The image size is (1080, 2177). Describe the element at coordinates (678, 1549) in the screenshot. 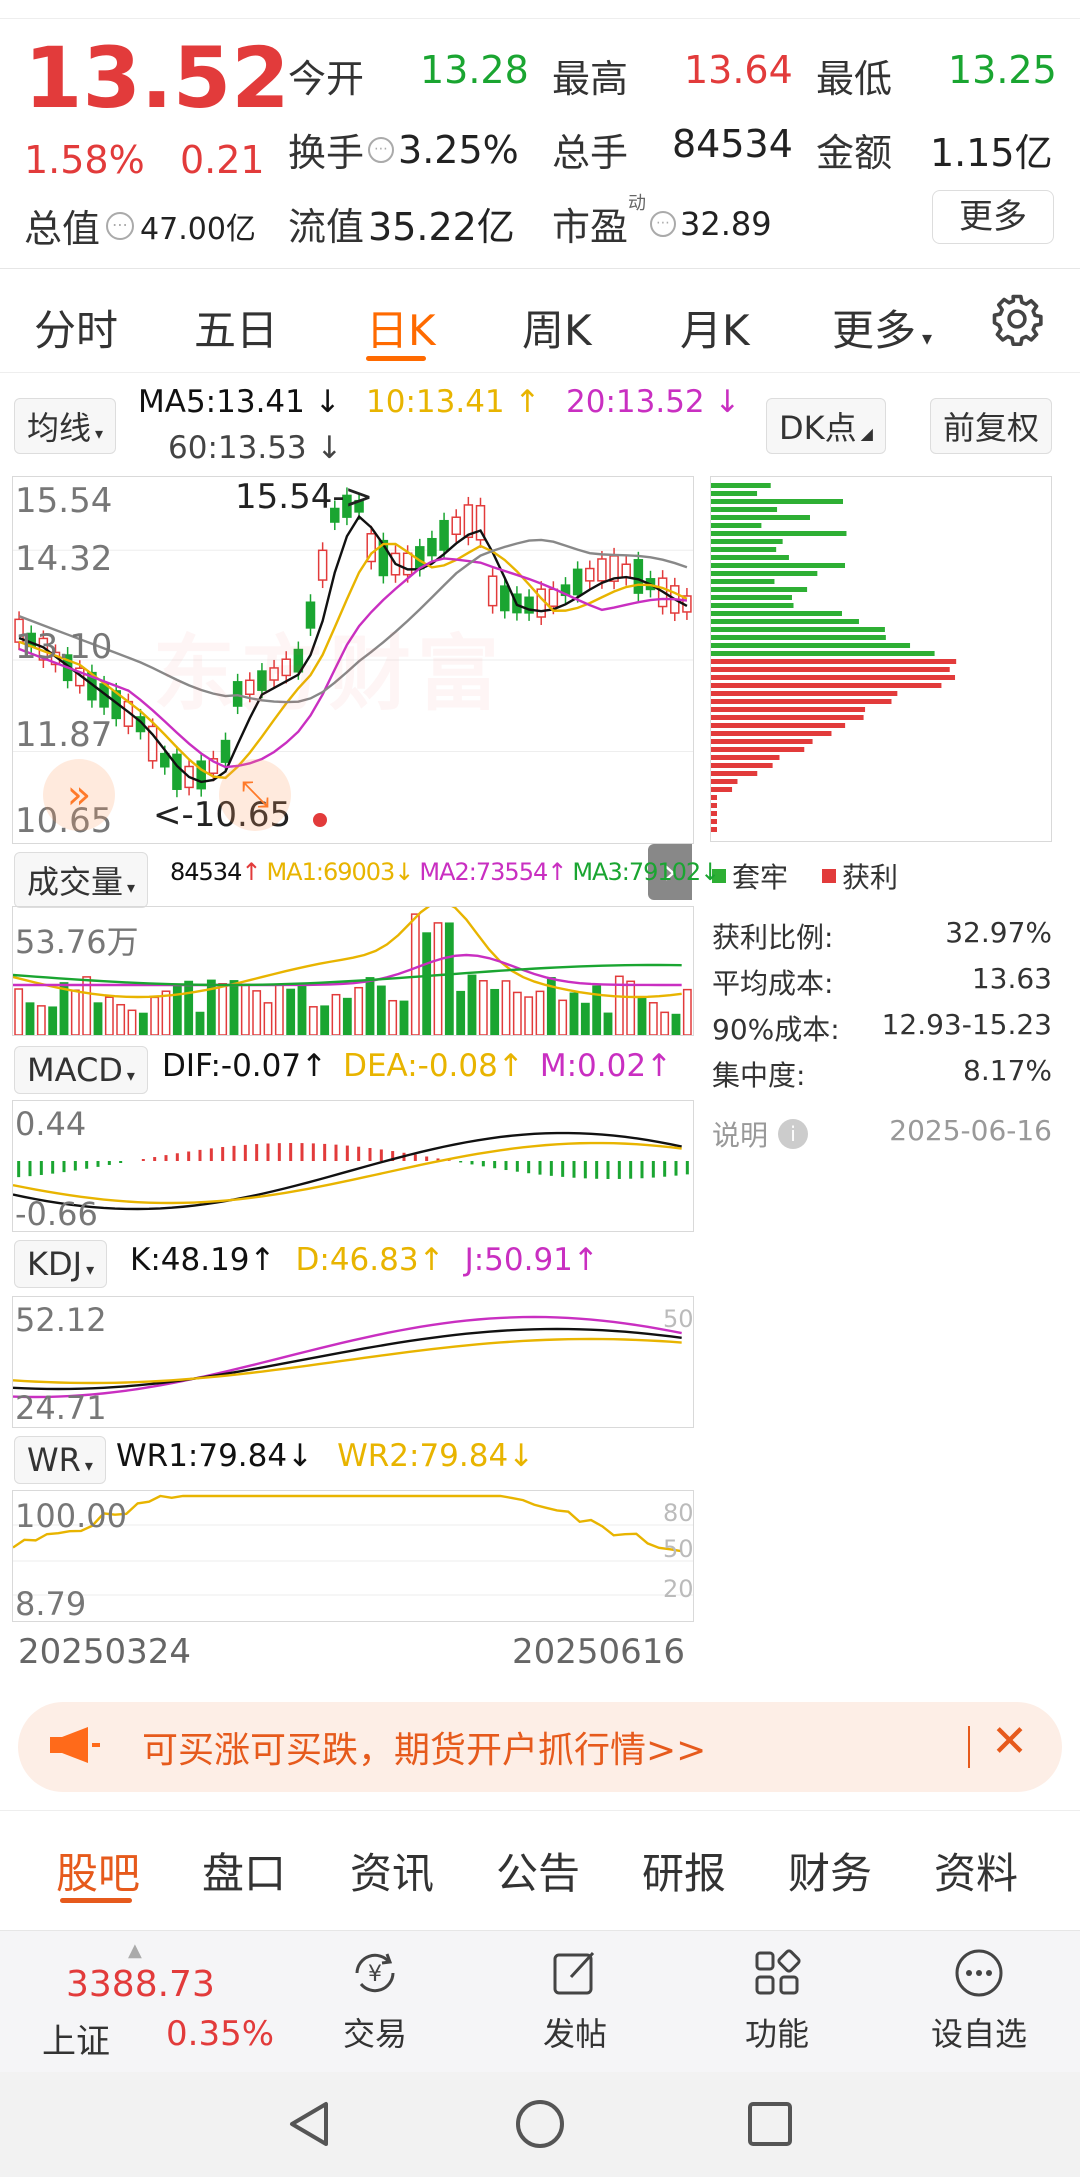

I see `wr-level-label: 50` at that location.